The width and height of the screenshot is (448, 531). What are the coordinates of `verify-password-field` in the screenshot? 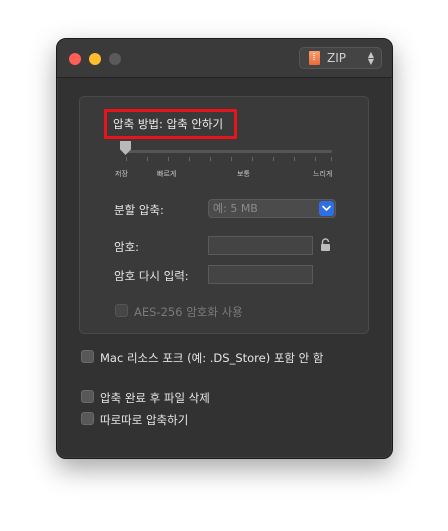 It's located at (260, 274).